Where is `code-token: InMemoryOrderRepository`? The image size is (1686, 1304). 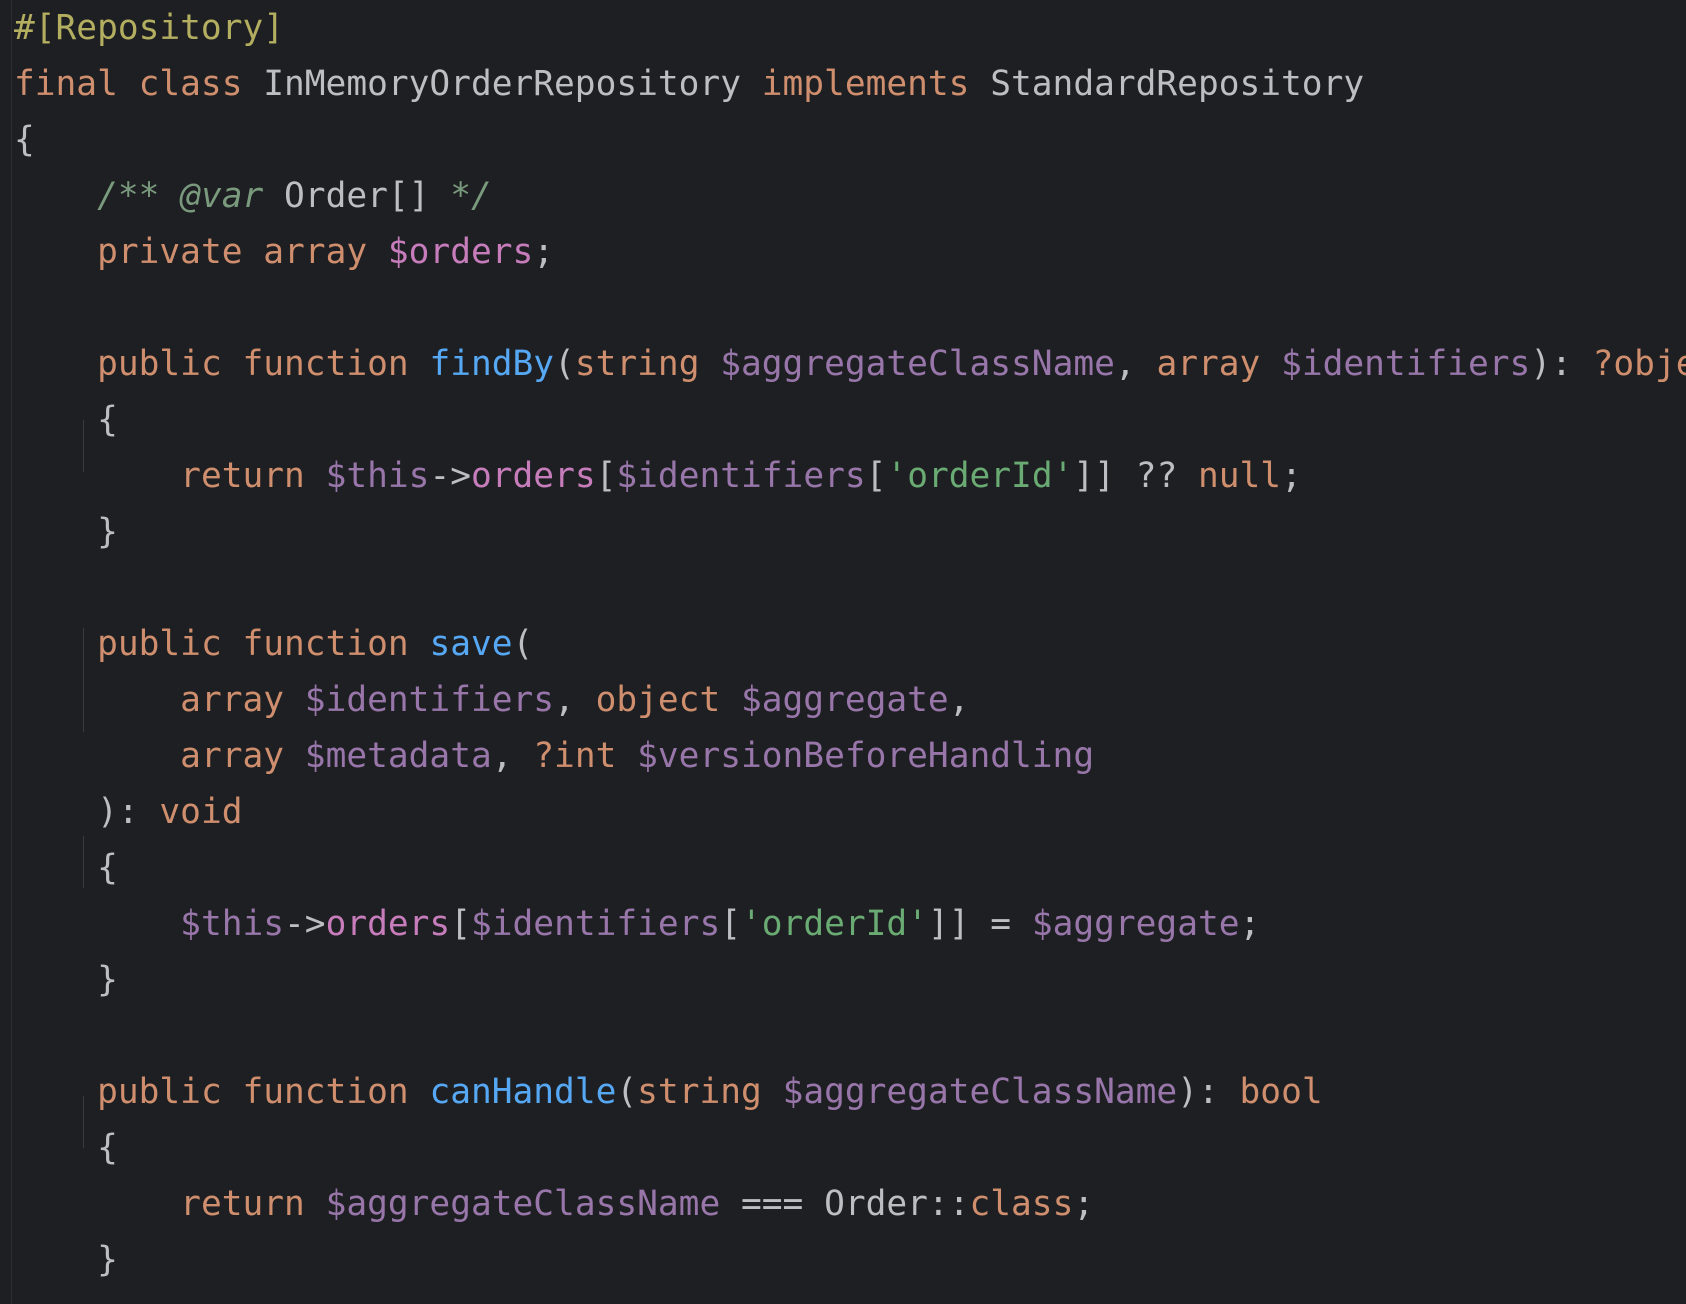
code-token: InMemoryOrderRepository is located at coordinates (512, 84).